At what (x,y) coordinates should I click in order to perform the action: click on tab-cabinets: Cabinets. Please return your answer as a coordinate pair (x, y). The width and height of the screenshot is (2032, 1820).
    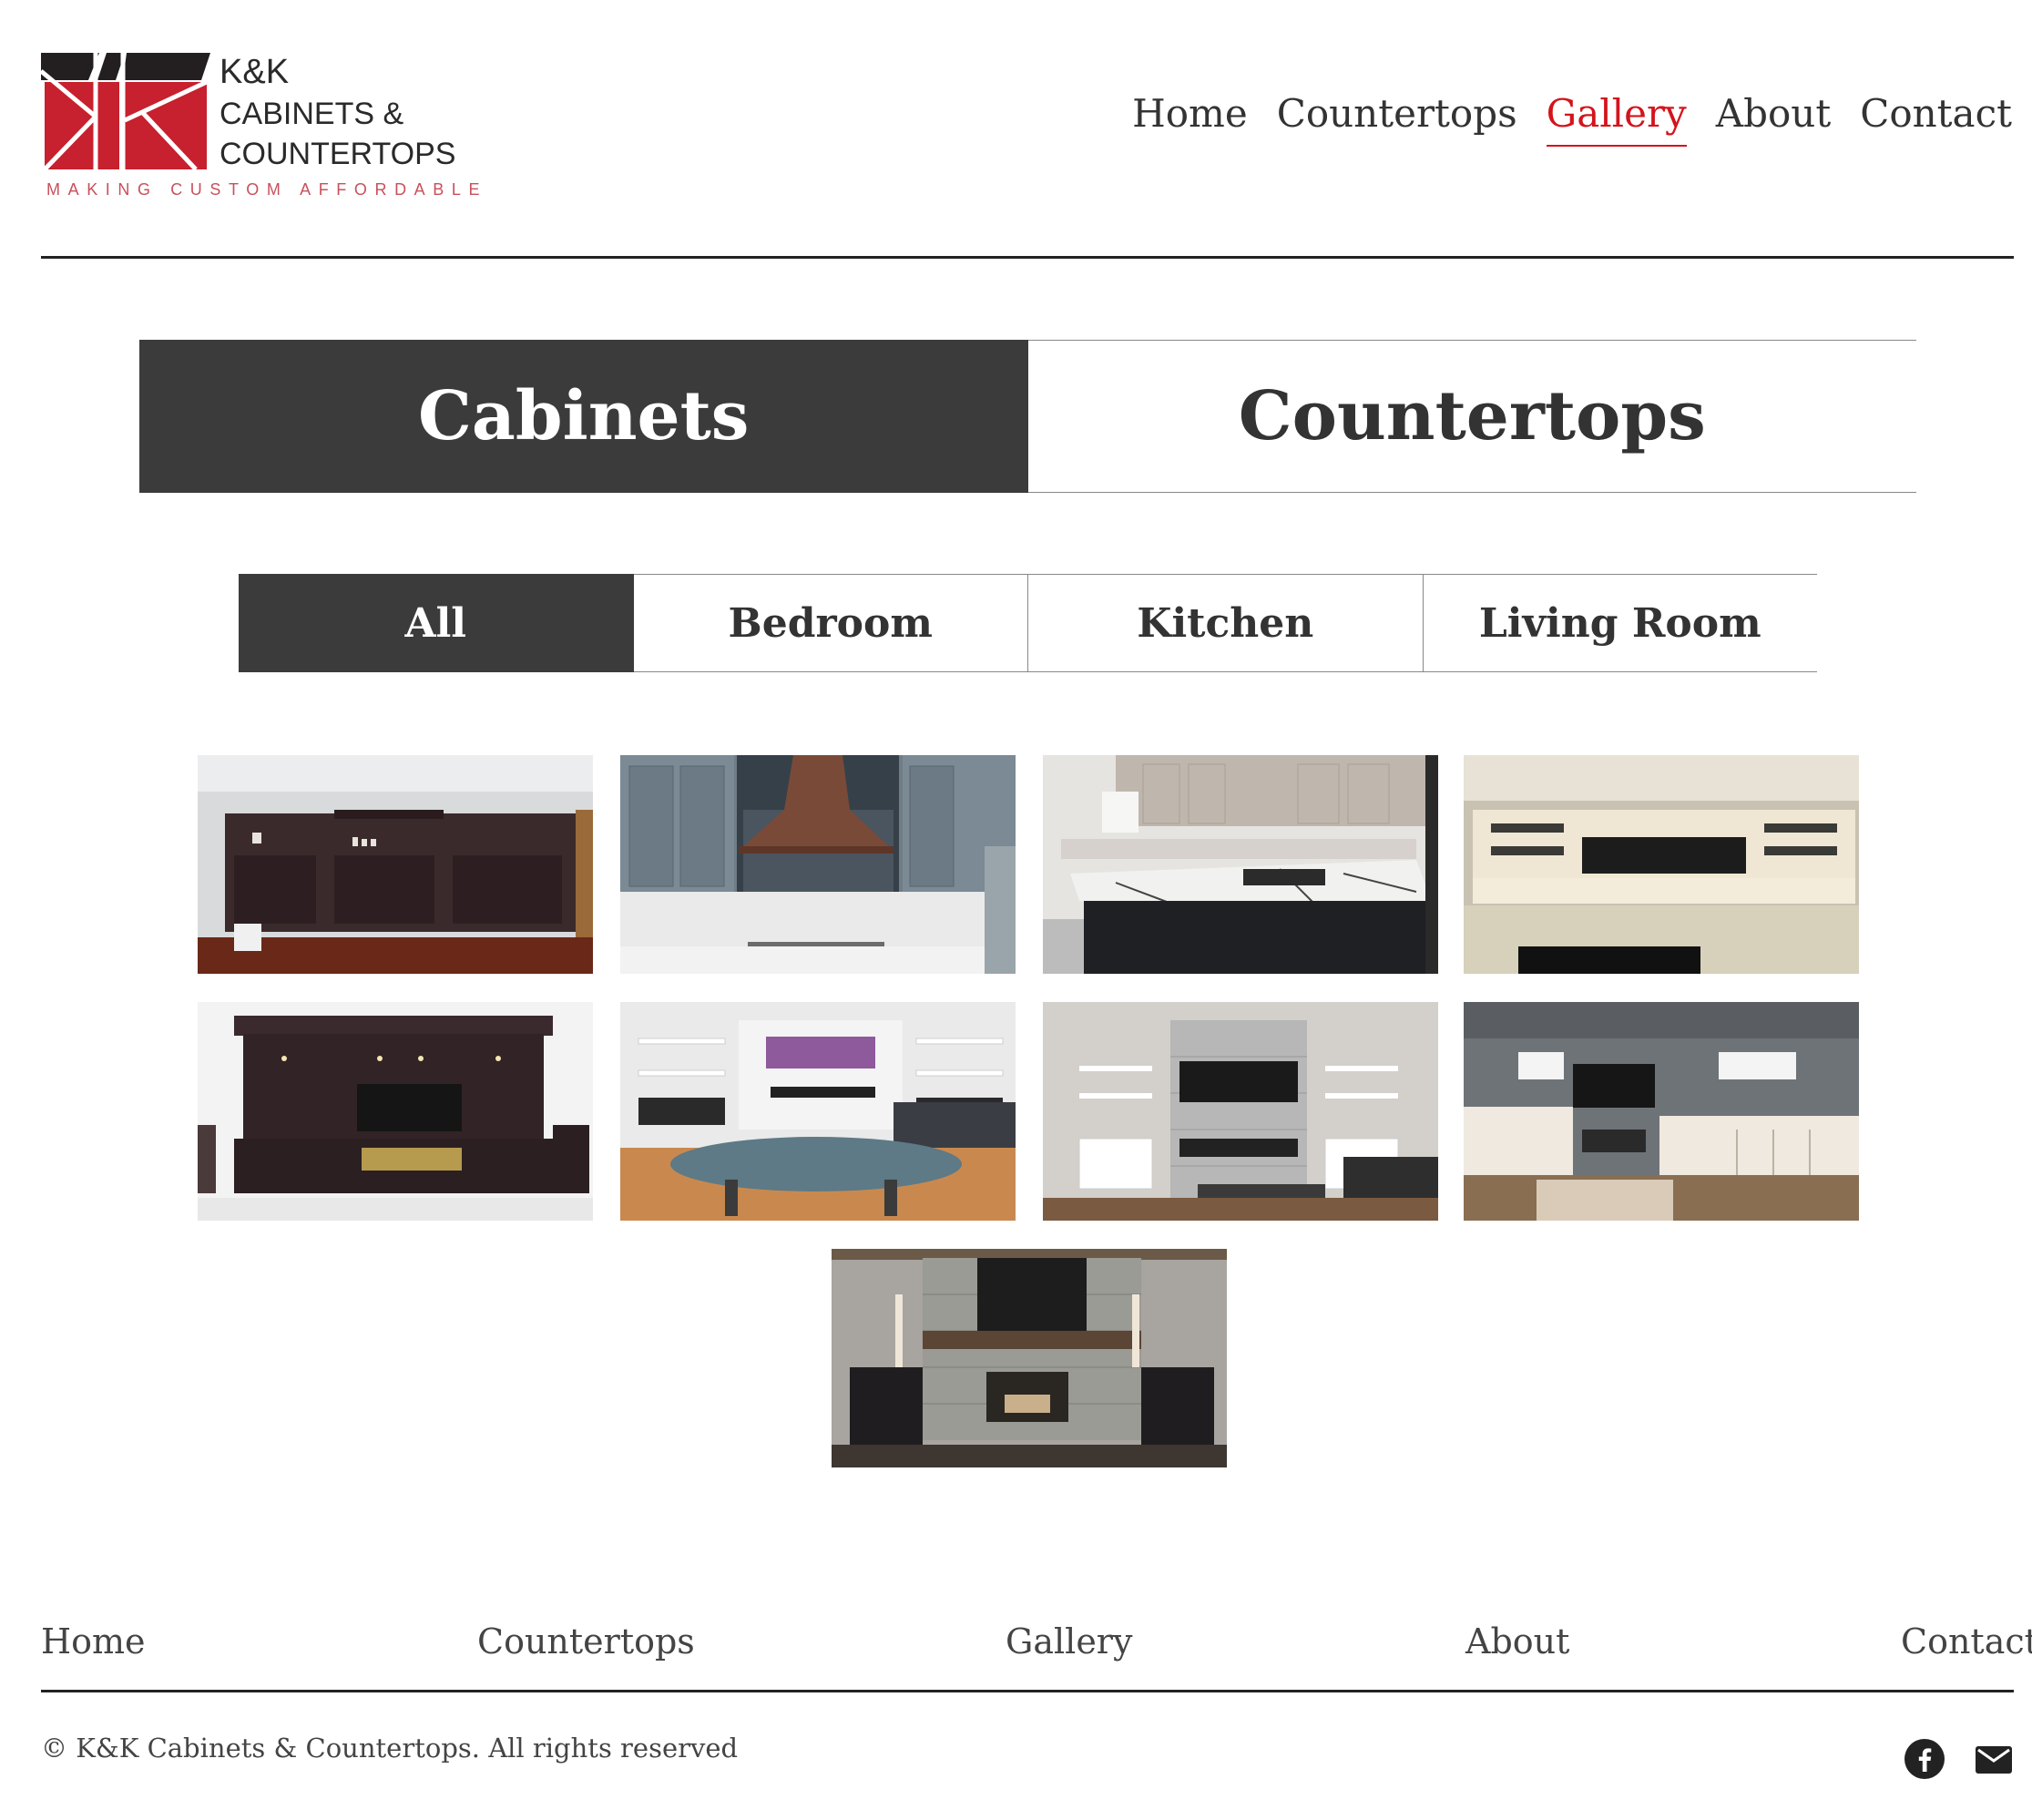
    Looking at the image, I should click on (583, 417).